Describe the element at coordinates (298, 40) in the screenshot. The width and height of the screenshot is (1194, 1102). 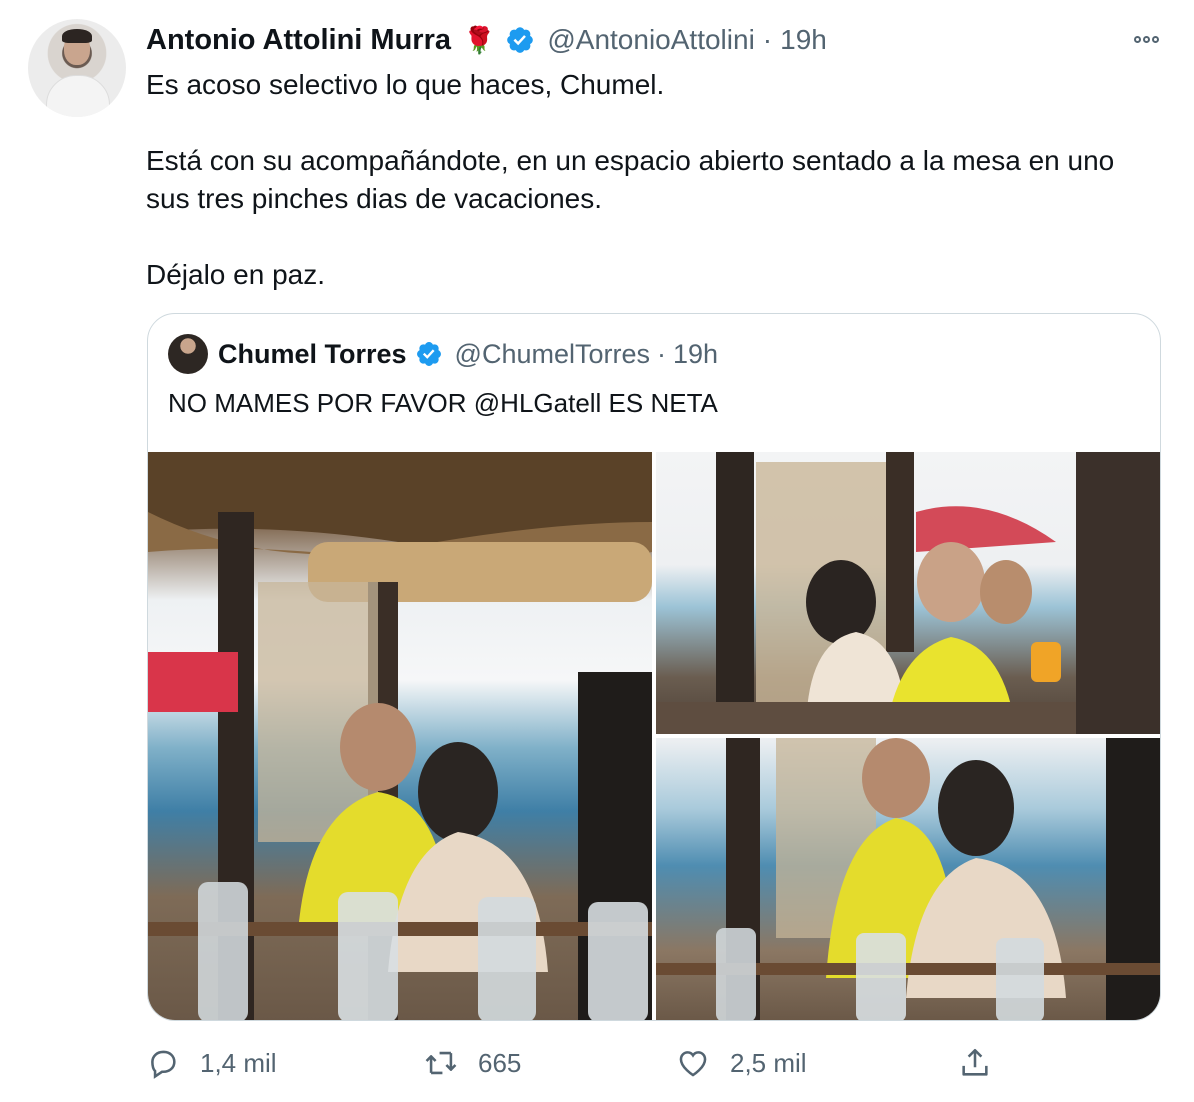
I see `author-name: Antonio Attolini Murra` at that location.